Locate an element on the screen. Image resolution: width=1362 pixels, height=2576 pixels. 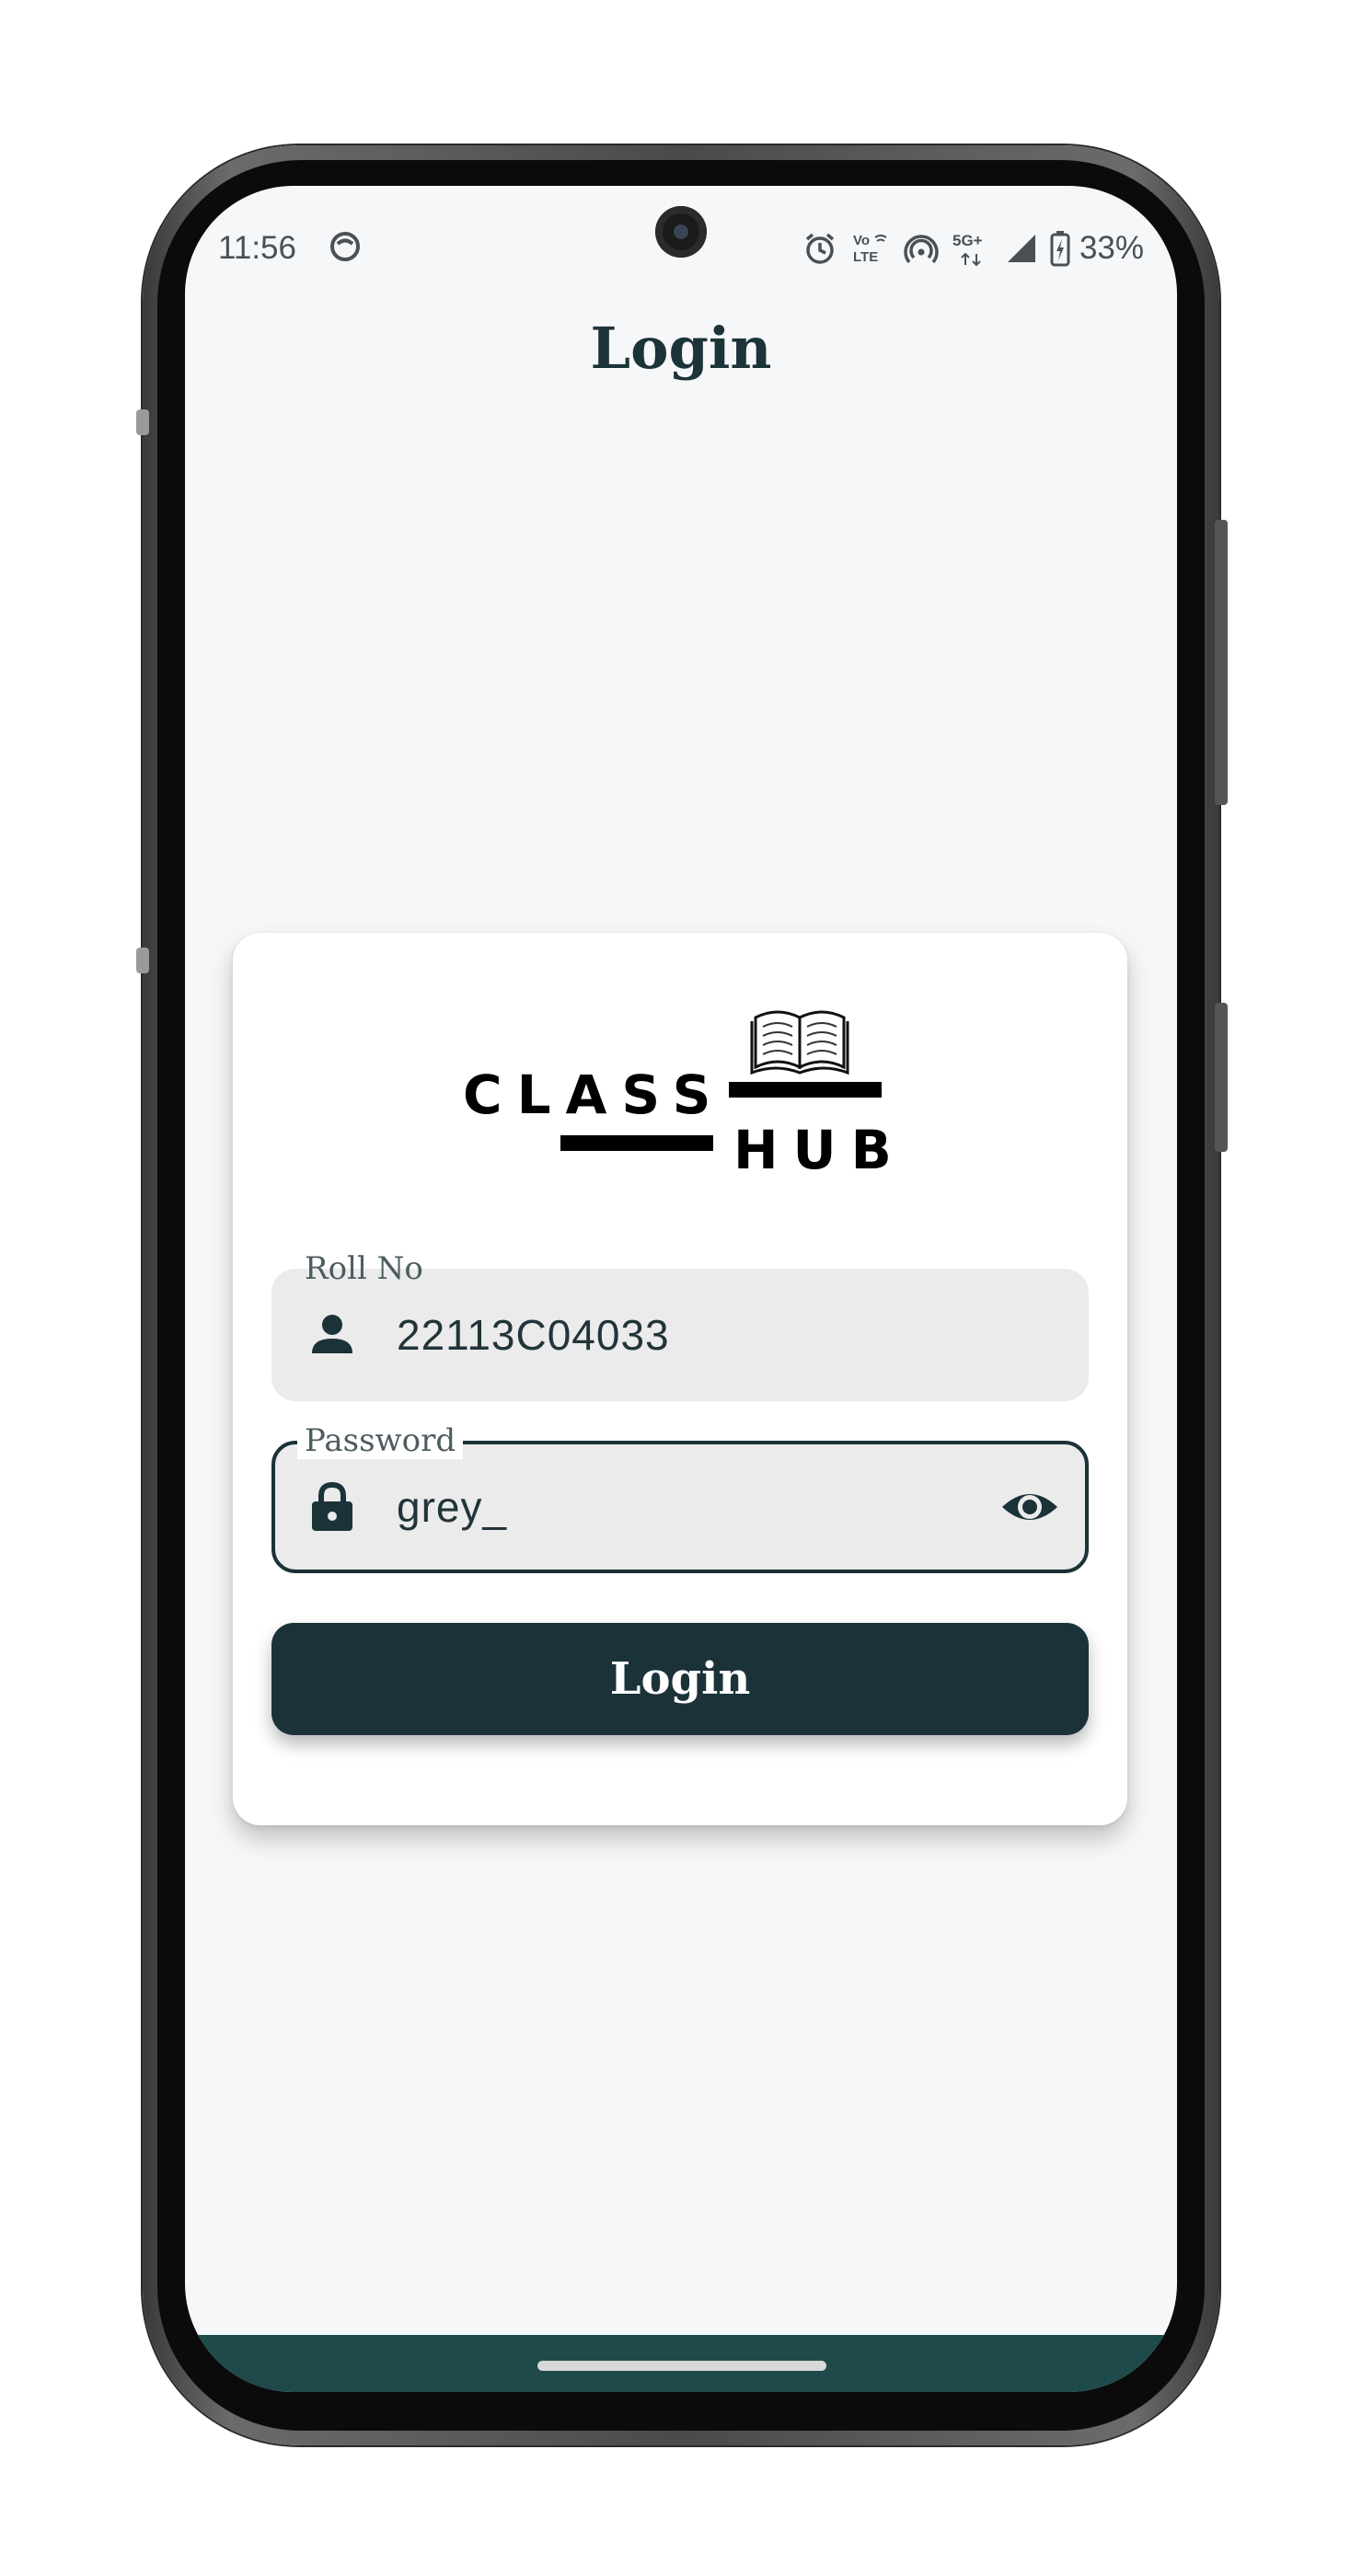
roll-number-value: 22113C04033 is located at coordinates (533, 1335).